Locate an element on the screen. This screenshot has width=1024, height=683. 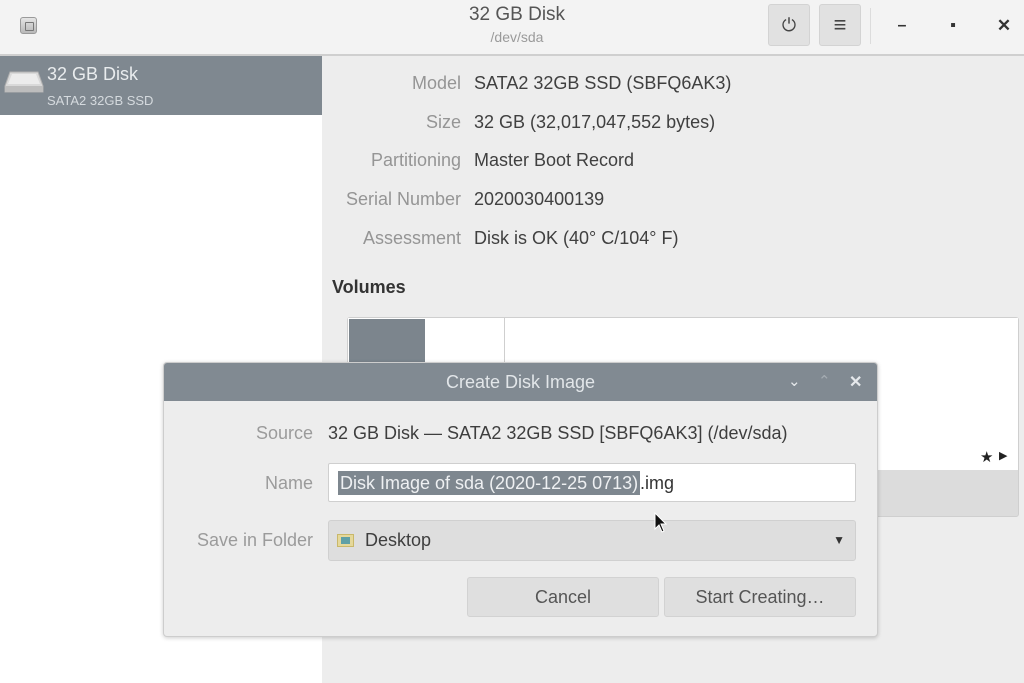
detail-row-model: Model SATA2 32GB SSD (SBFQ6AK3) is located at coordinates (673, 85).